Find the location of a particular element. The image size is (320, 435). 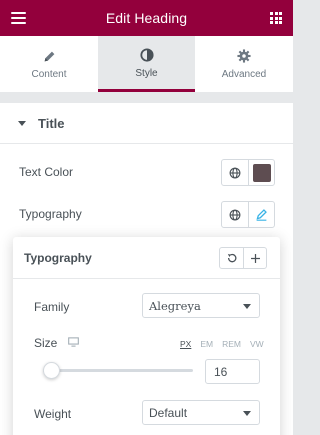

tab-style: Style is located at coordinates (146, 64).